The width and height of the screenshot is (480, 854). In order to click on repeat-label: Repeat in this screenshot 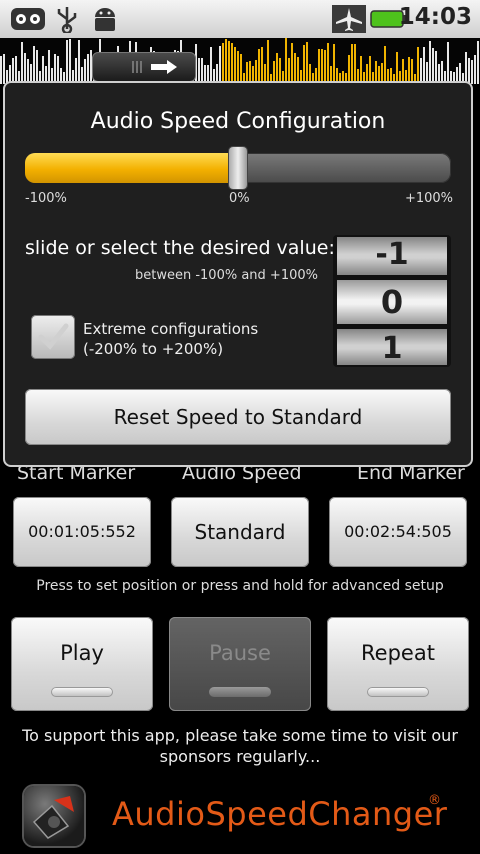, I will do `click(398, 653)`.